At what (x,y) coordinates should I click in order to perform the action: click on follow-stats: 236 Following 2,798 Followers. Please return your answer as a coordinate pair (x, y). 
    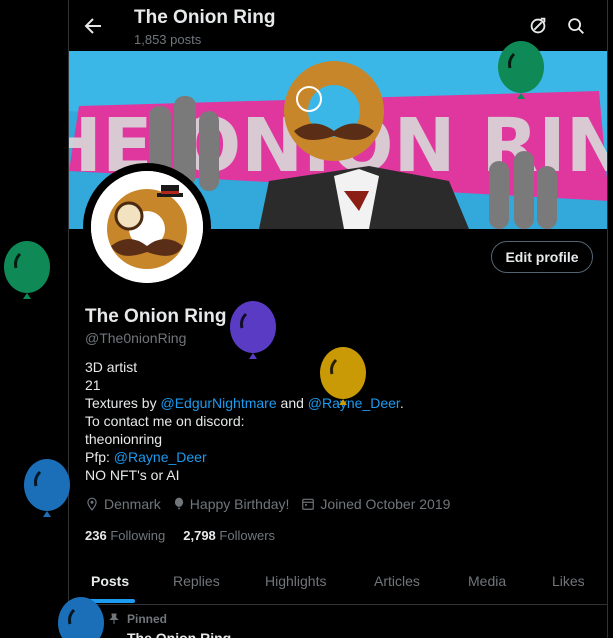
    Looking at the image, I should click on (180, 535).